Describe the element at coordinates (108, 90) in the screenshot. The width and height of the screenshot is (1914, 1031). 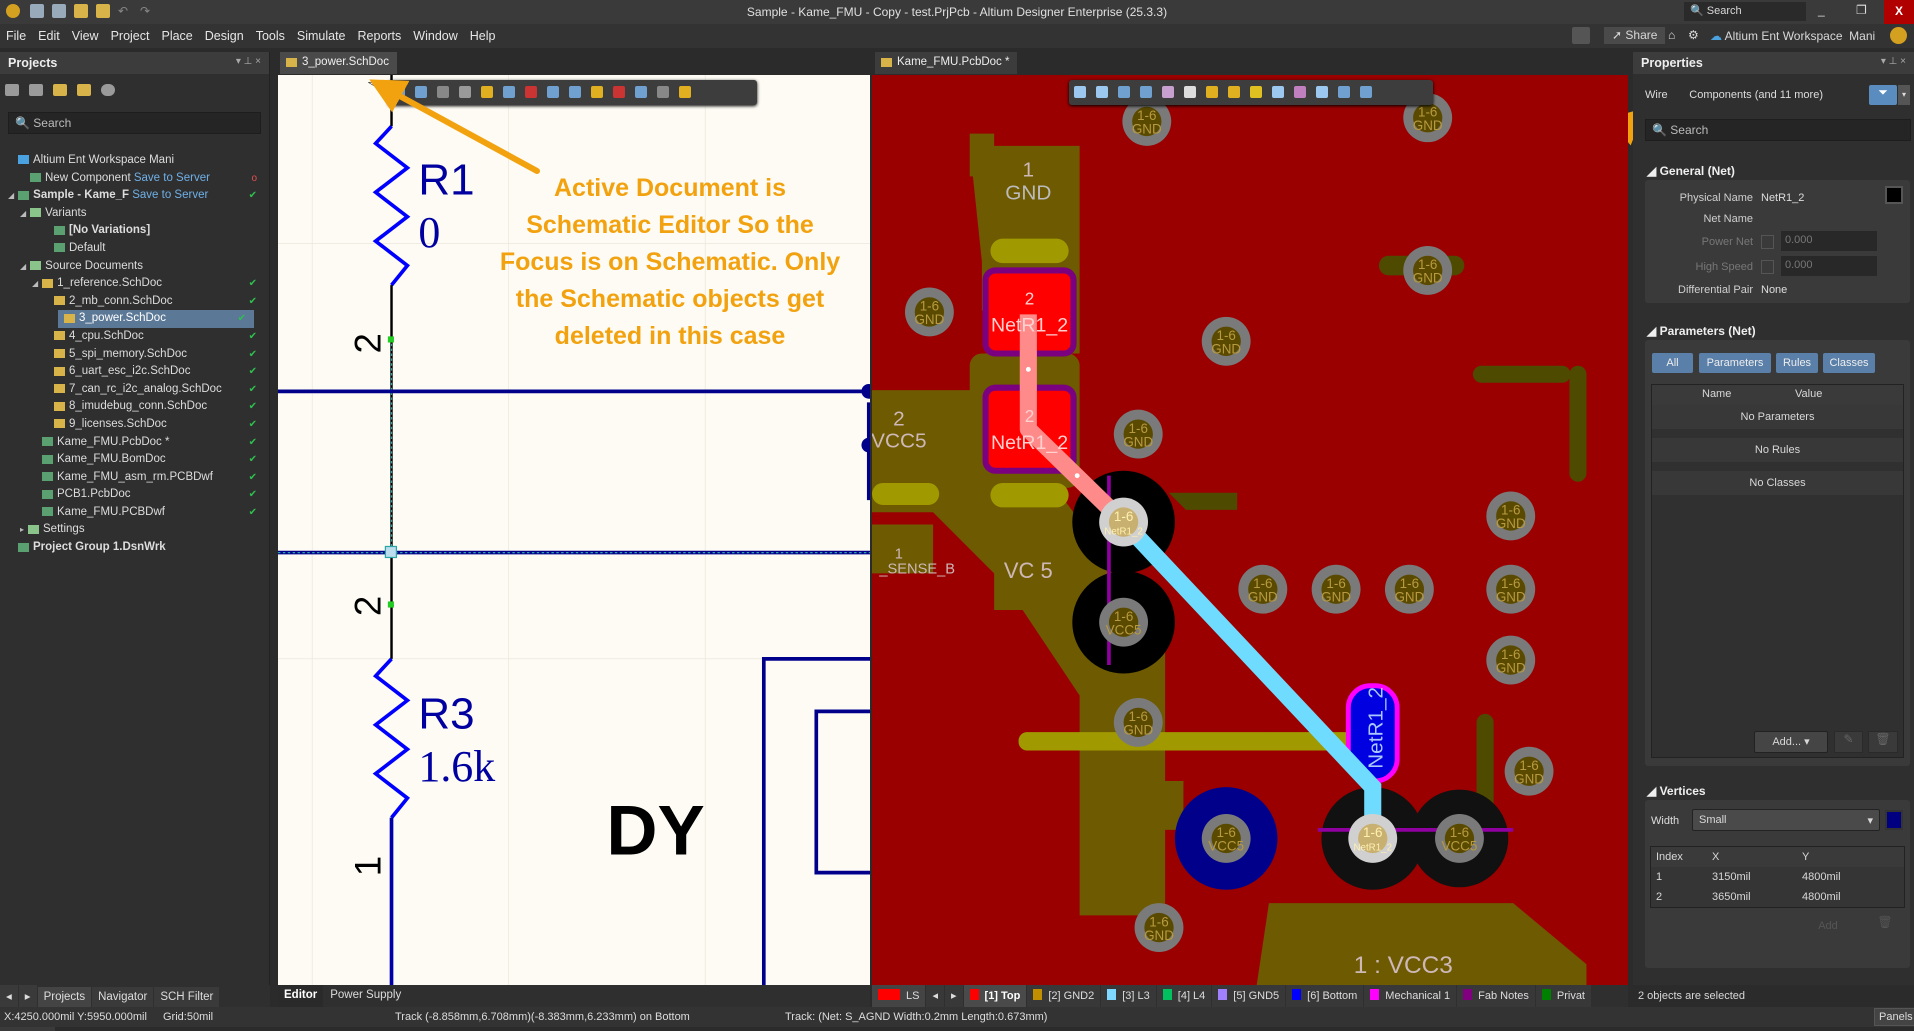
I see `settings-icon` at that location.